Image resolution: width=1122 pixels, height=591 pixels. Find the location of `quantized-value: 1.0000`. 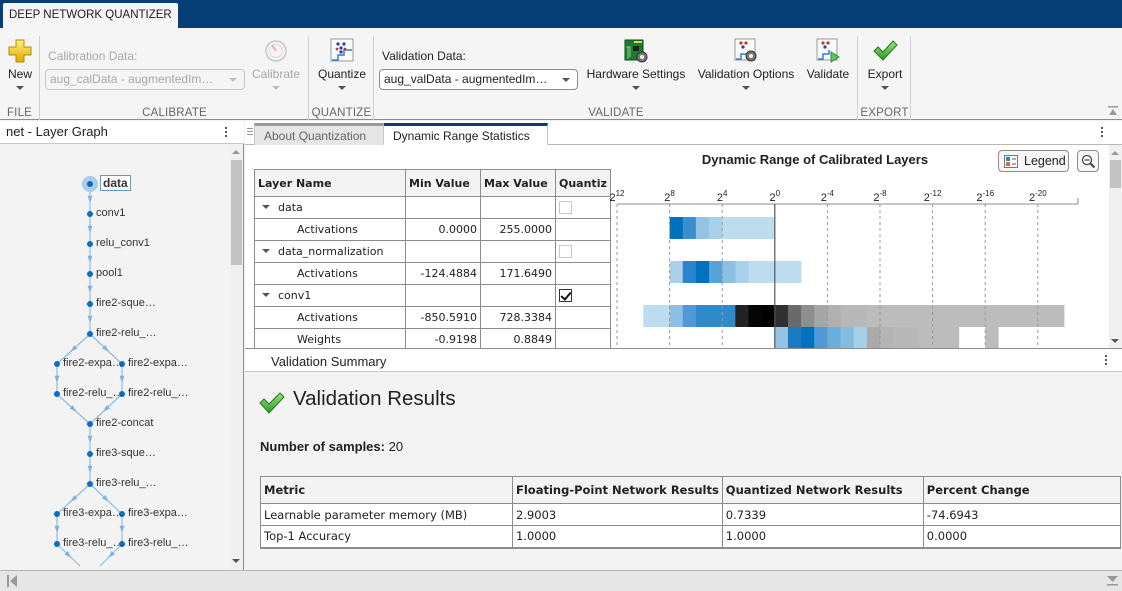

quantized-value: 1.0000 is located at coordinates (822, 536).